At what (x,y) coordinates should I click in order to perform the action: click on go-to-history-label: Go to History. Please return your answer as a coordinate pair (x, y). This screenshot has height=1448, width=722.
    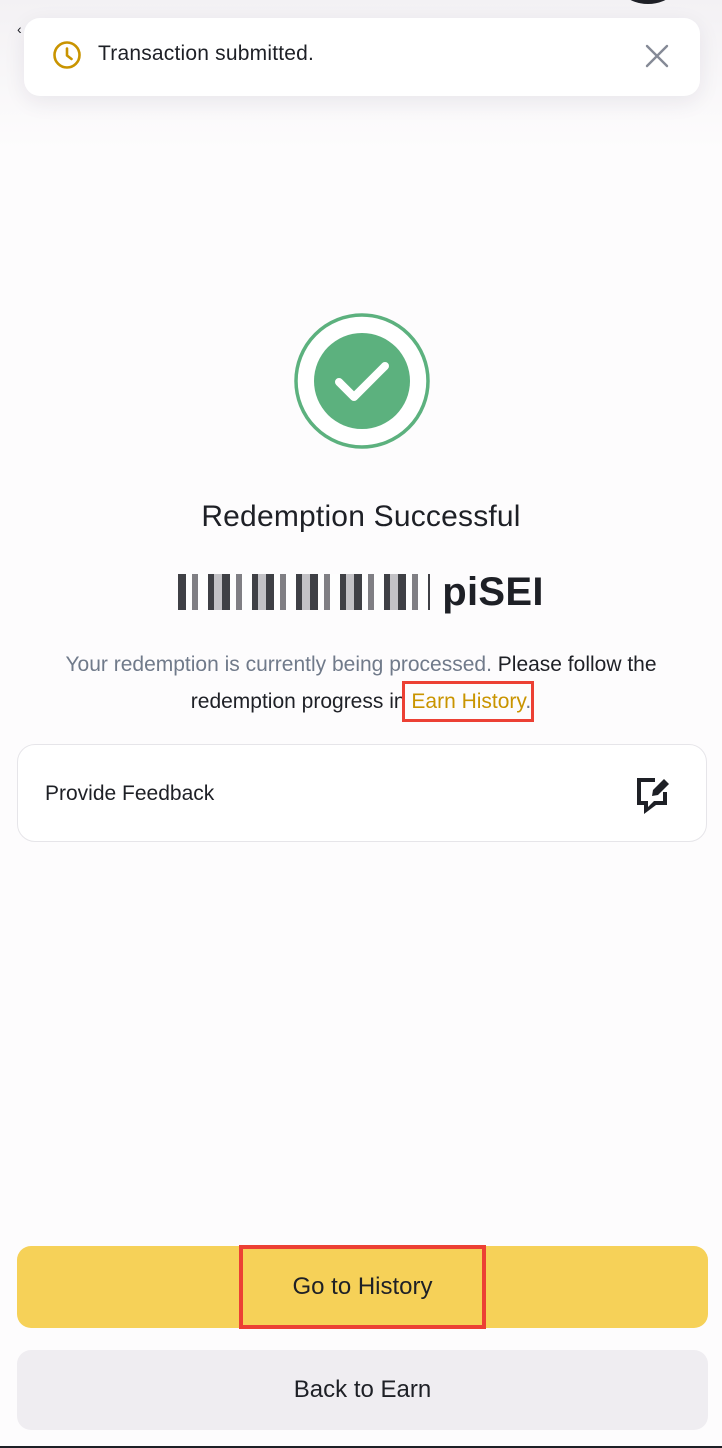
    Looking at the image, I should click on (362, 1287).